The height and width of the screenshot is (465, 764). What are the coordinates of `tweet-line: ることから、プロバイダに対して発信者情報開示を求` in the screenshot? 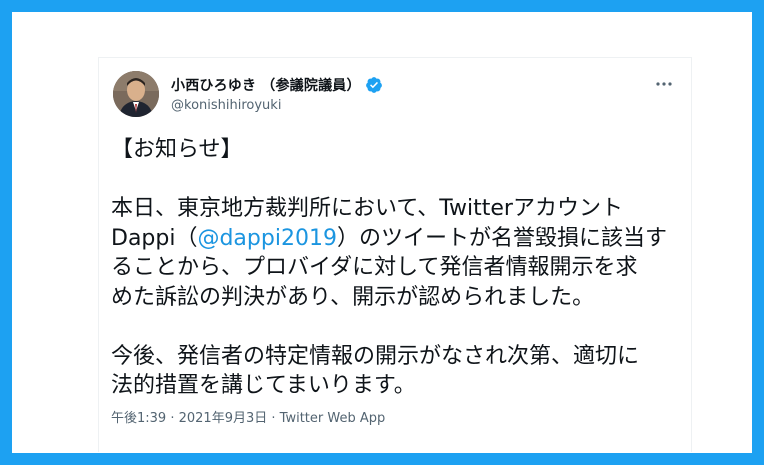 It's located at (374, 267).